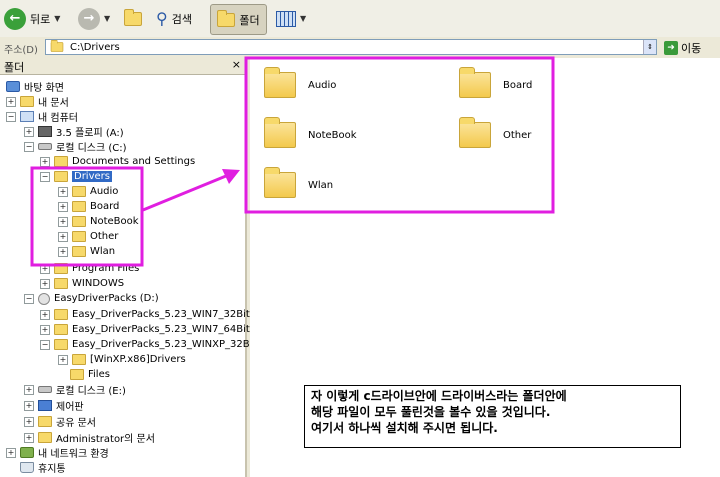  I want to click on note-line-2: 해당 파일이 모두 풀린것을 볼수 있을 것입니다., so click(431, 412).